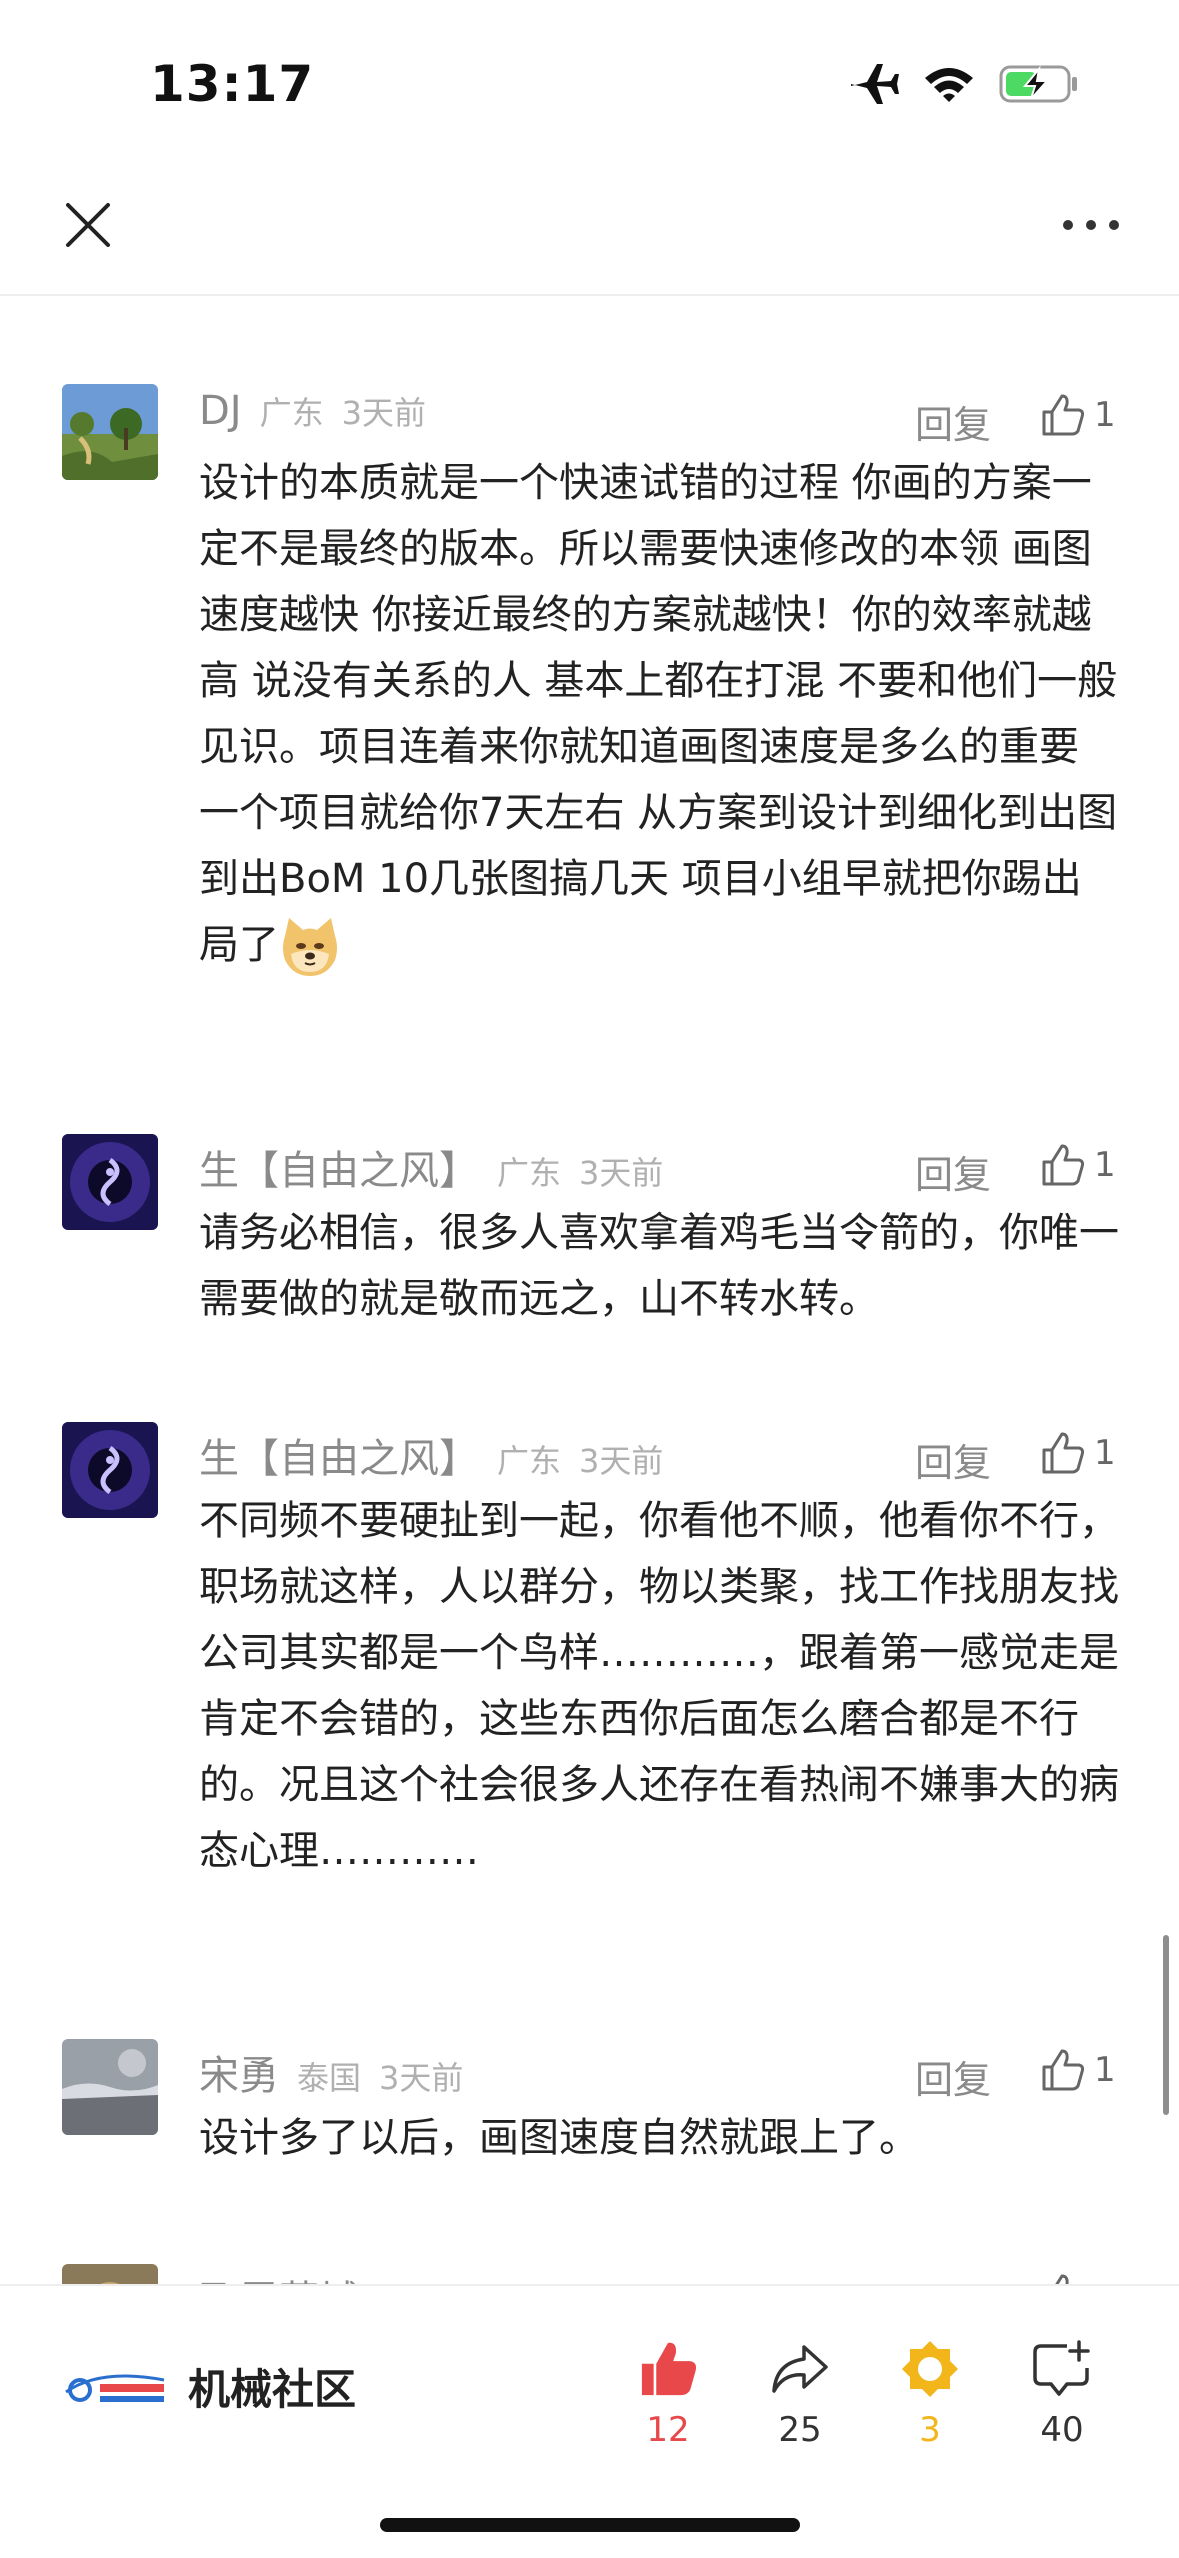 This screenshot has height=2558, width=1179. Describe the element at coordinates (1062, 2430) in the screenshot. I see `comment-count: 40` at that location.